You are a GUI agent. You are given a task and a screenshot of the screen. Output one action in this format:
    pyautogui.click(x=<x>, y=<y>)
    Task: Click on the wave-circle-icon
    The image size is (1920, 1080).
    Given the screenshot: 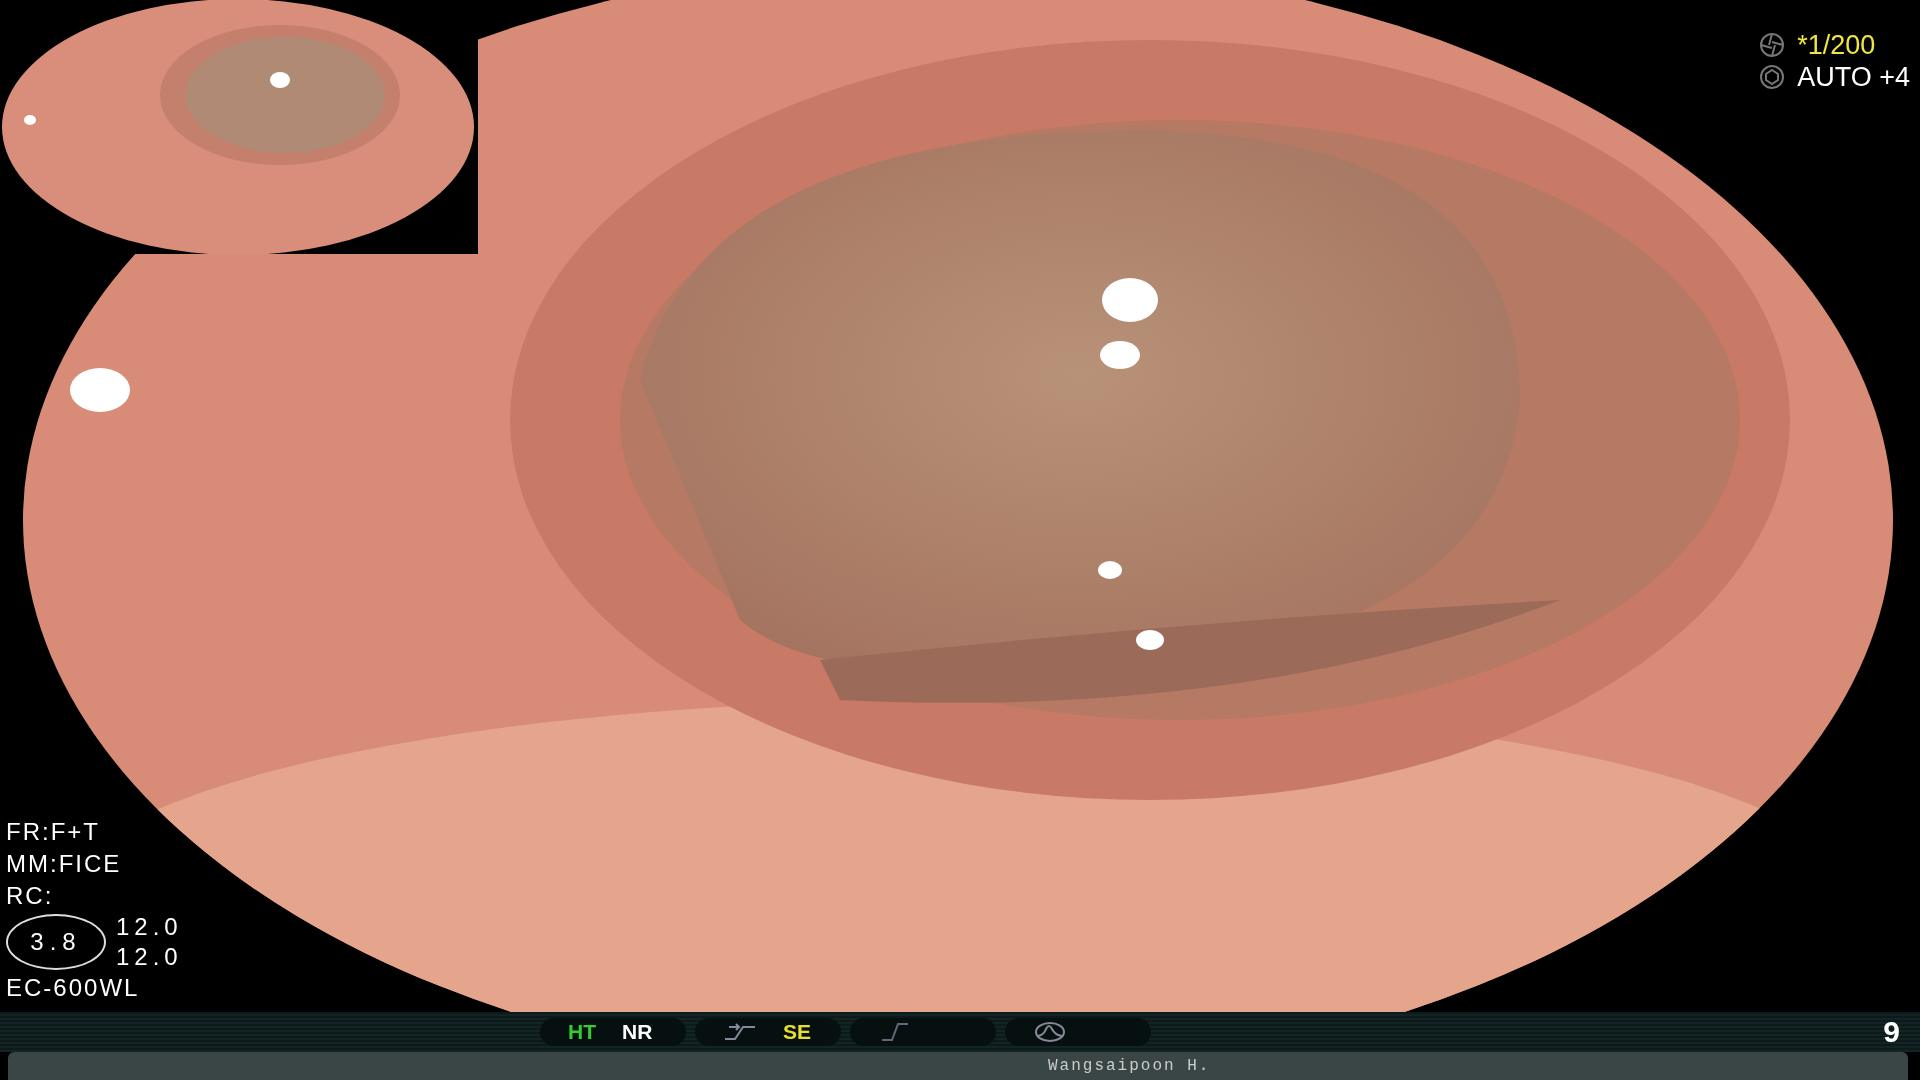 What is the action you would take?
    pyautogui.click(x=1050, y=1032)
    